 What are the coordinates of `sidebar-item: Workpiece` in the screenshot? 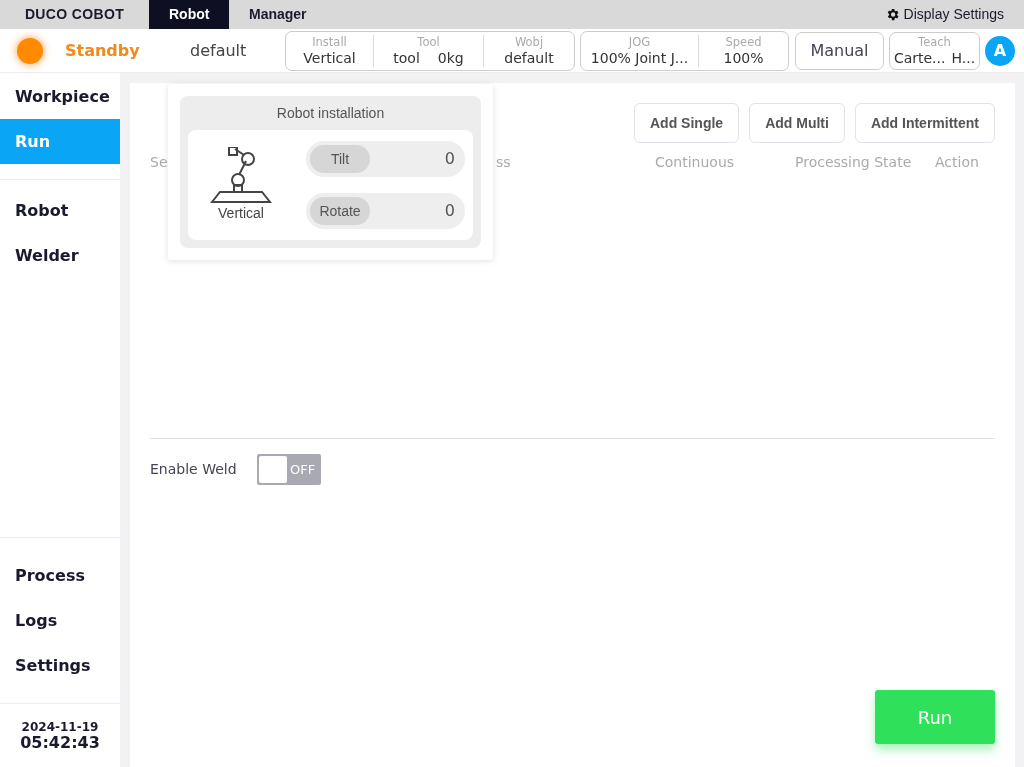 It's located at (60, 96).